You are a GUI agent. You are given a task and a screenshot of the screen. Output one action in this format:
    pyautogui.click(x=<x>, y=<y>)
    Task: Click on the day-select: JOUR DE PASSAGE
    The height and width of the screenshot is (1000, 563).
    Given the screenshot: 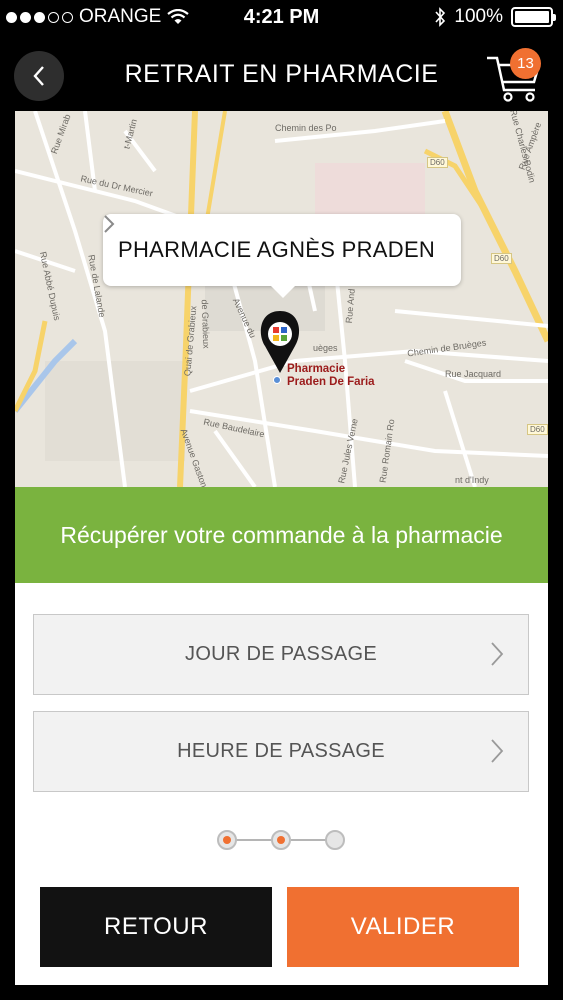 What is the action you would take?
    pyautogui.click(x=281, y=654)
    